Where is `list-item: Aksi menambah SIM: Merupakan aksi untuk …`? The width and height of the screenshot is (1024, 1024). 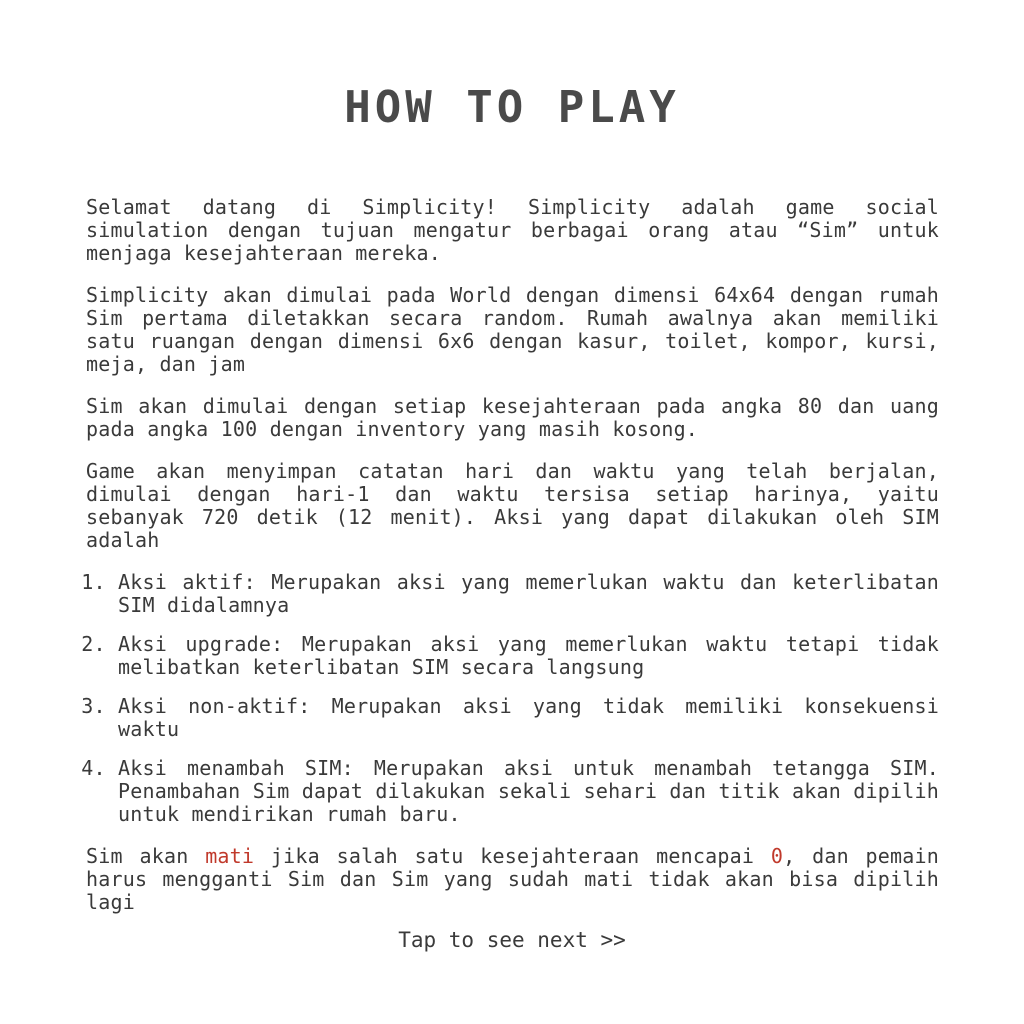
list-item: Aksi menambah SIM: Merupakan aksi untuk … is located at coordinates (528, 791).